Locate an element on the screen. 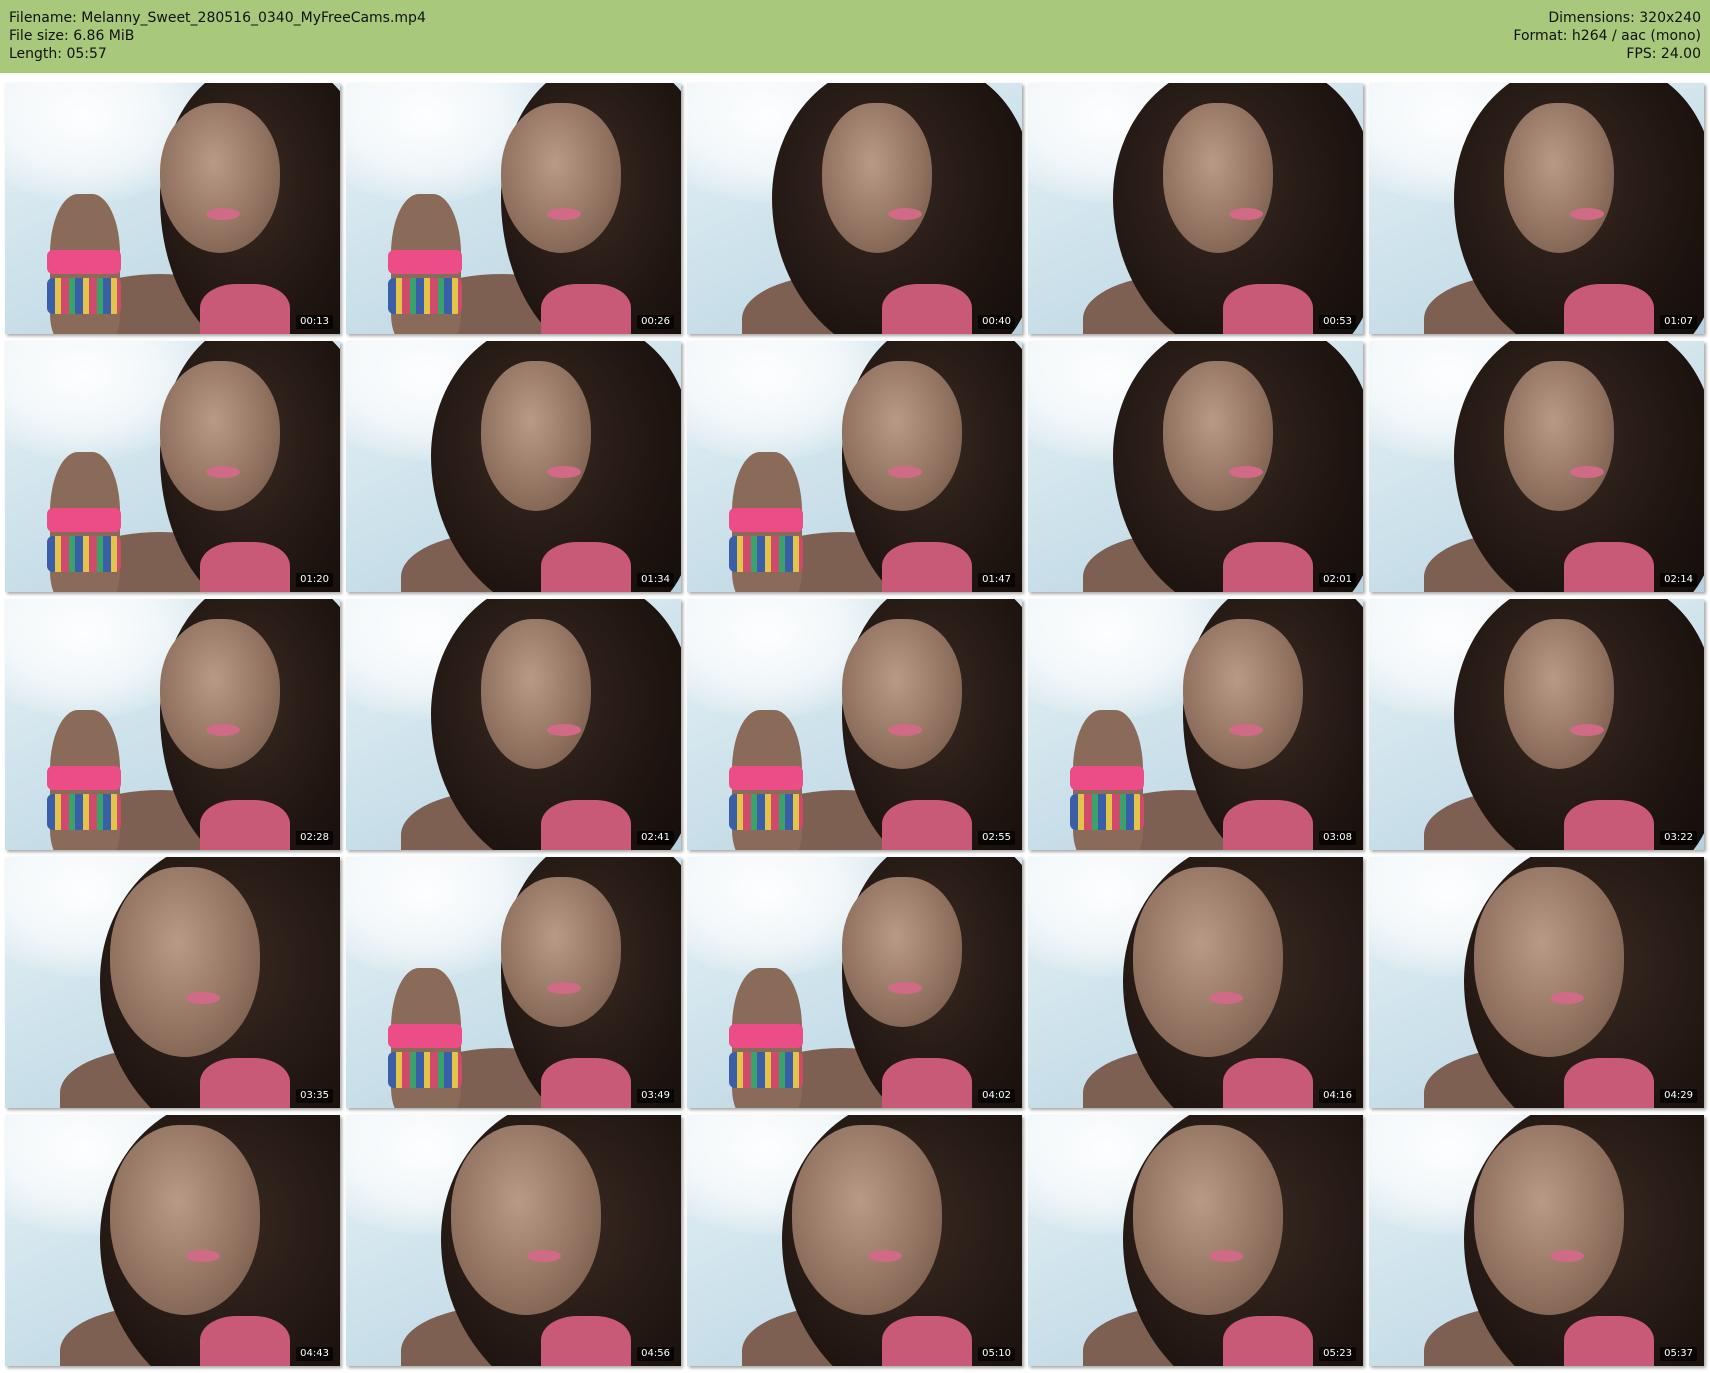 The image size is (1710, 1373). video-thumbnail: 00:53 is located at coordinates (1195, 208).